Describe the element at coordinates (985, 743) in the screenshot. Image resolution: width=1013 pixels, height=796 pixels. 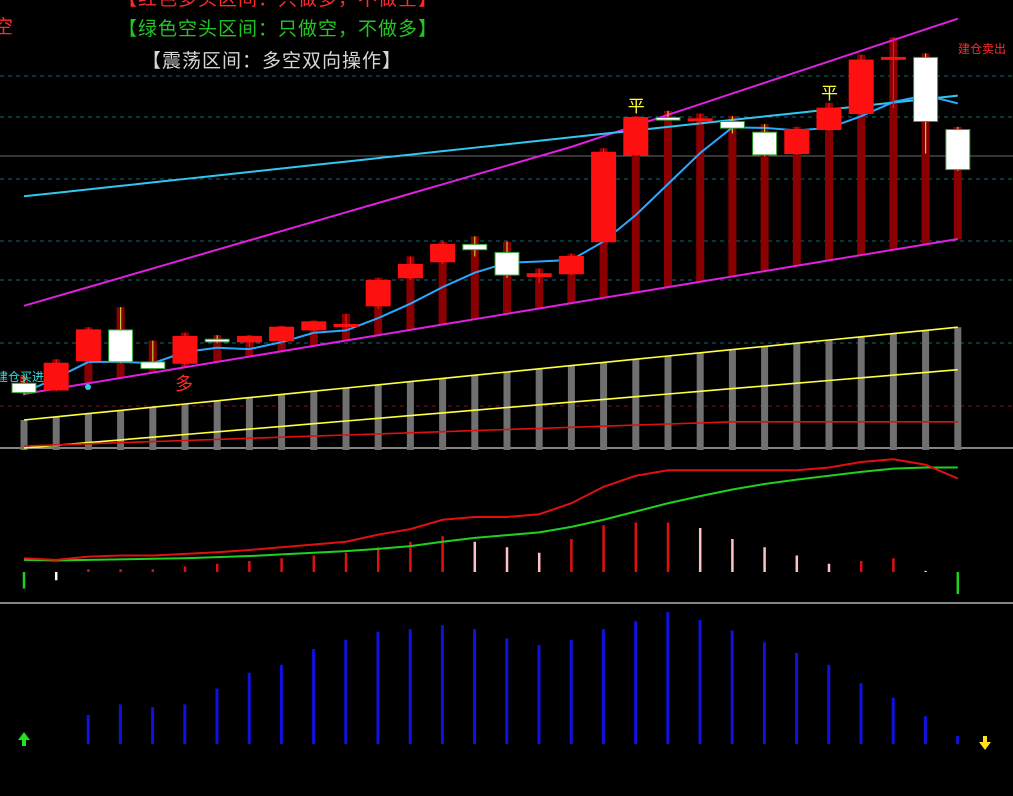
I see `down-arrow-icon` at that location.